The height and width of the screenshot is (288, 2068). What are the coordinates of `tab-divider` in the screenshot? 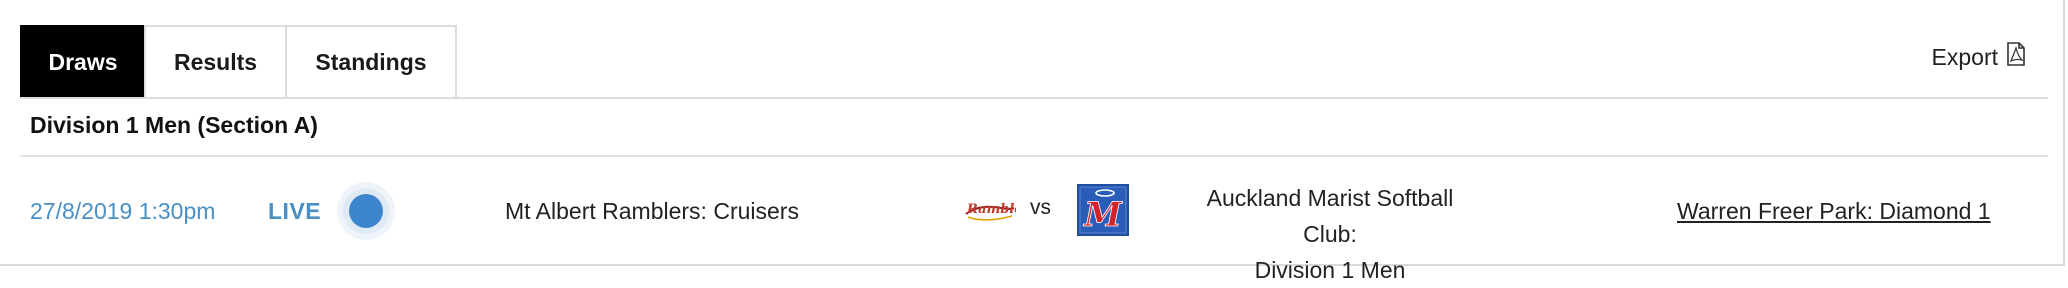 It's located at (1034, 98).